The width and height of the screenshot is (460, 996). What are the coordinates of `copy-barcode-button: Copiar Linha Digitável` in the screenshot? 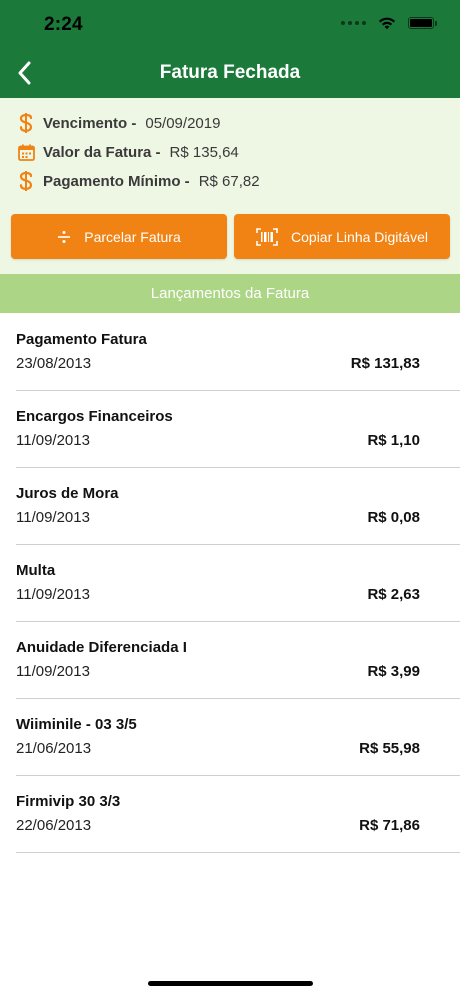 It's located at (342, 236).